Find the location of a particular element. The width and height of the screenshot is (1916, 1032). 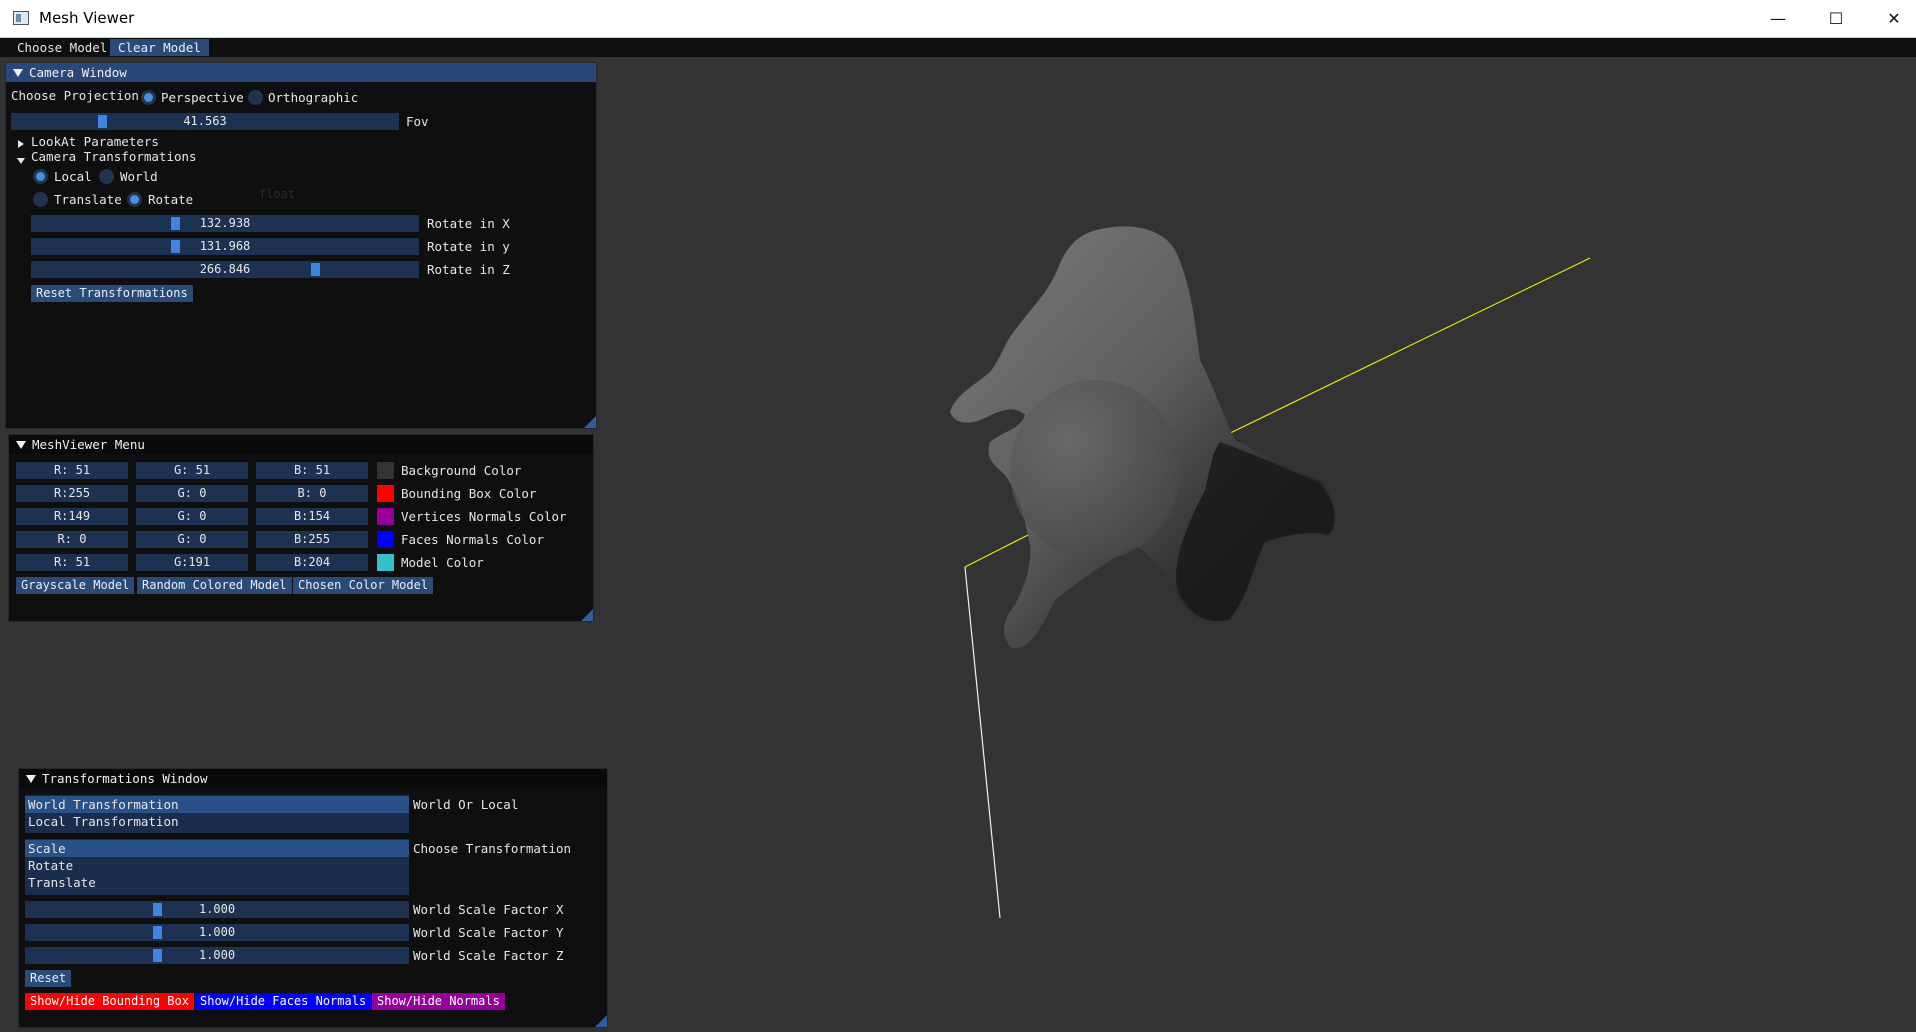

scale-z-value: 1.000 is located at coordinates (217, 955).